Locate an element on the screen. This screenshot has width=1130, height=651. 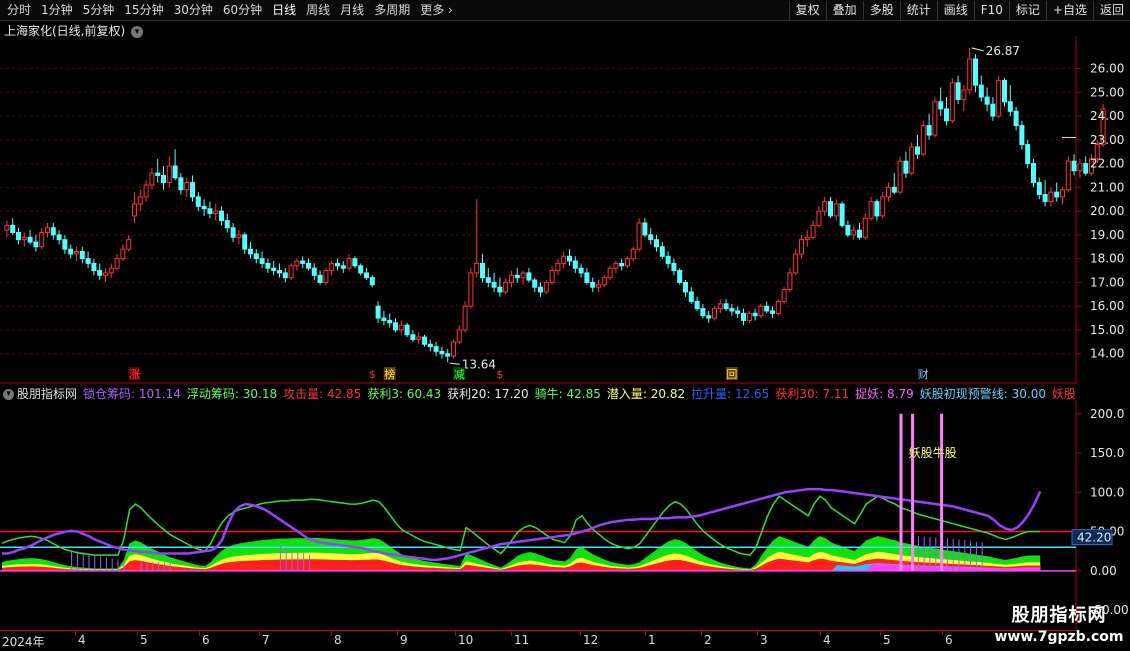
tool-button-3: 统计 is located at coordinates (918, 10).